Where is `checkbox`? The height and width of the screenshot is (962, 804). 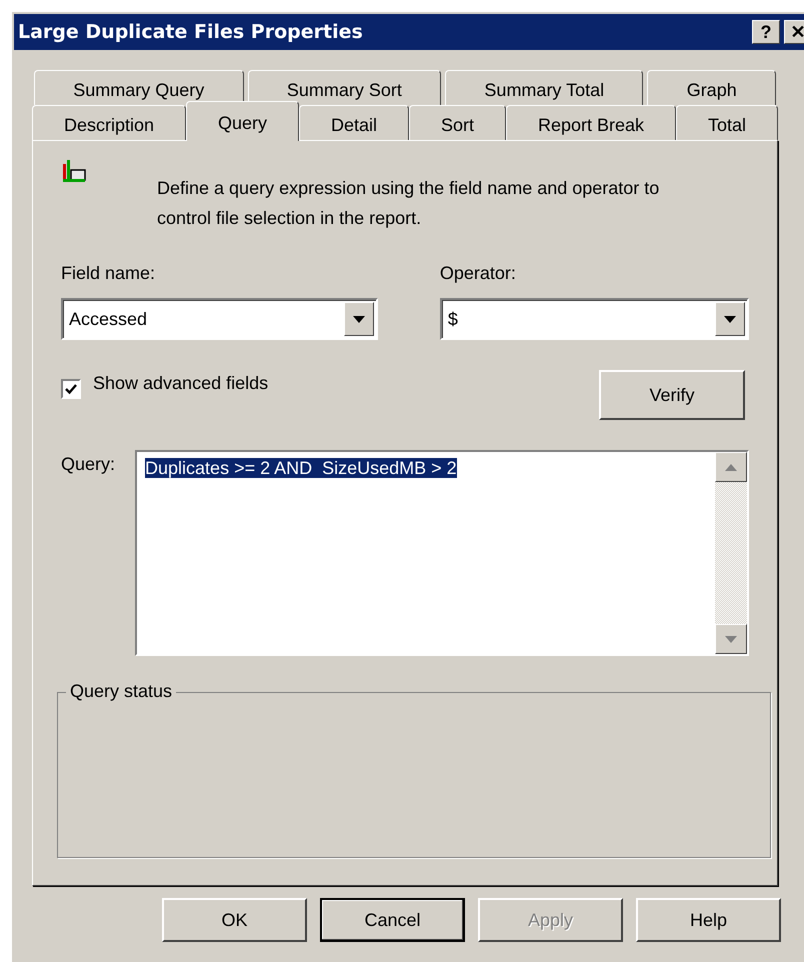 checkbox is located at coordinates (71, 389).